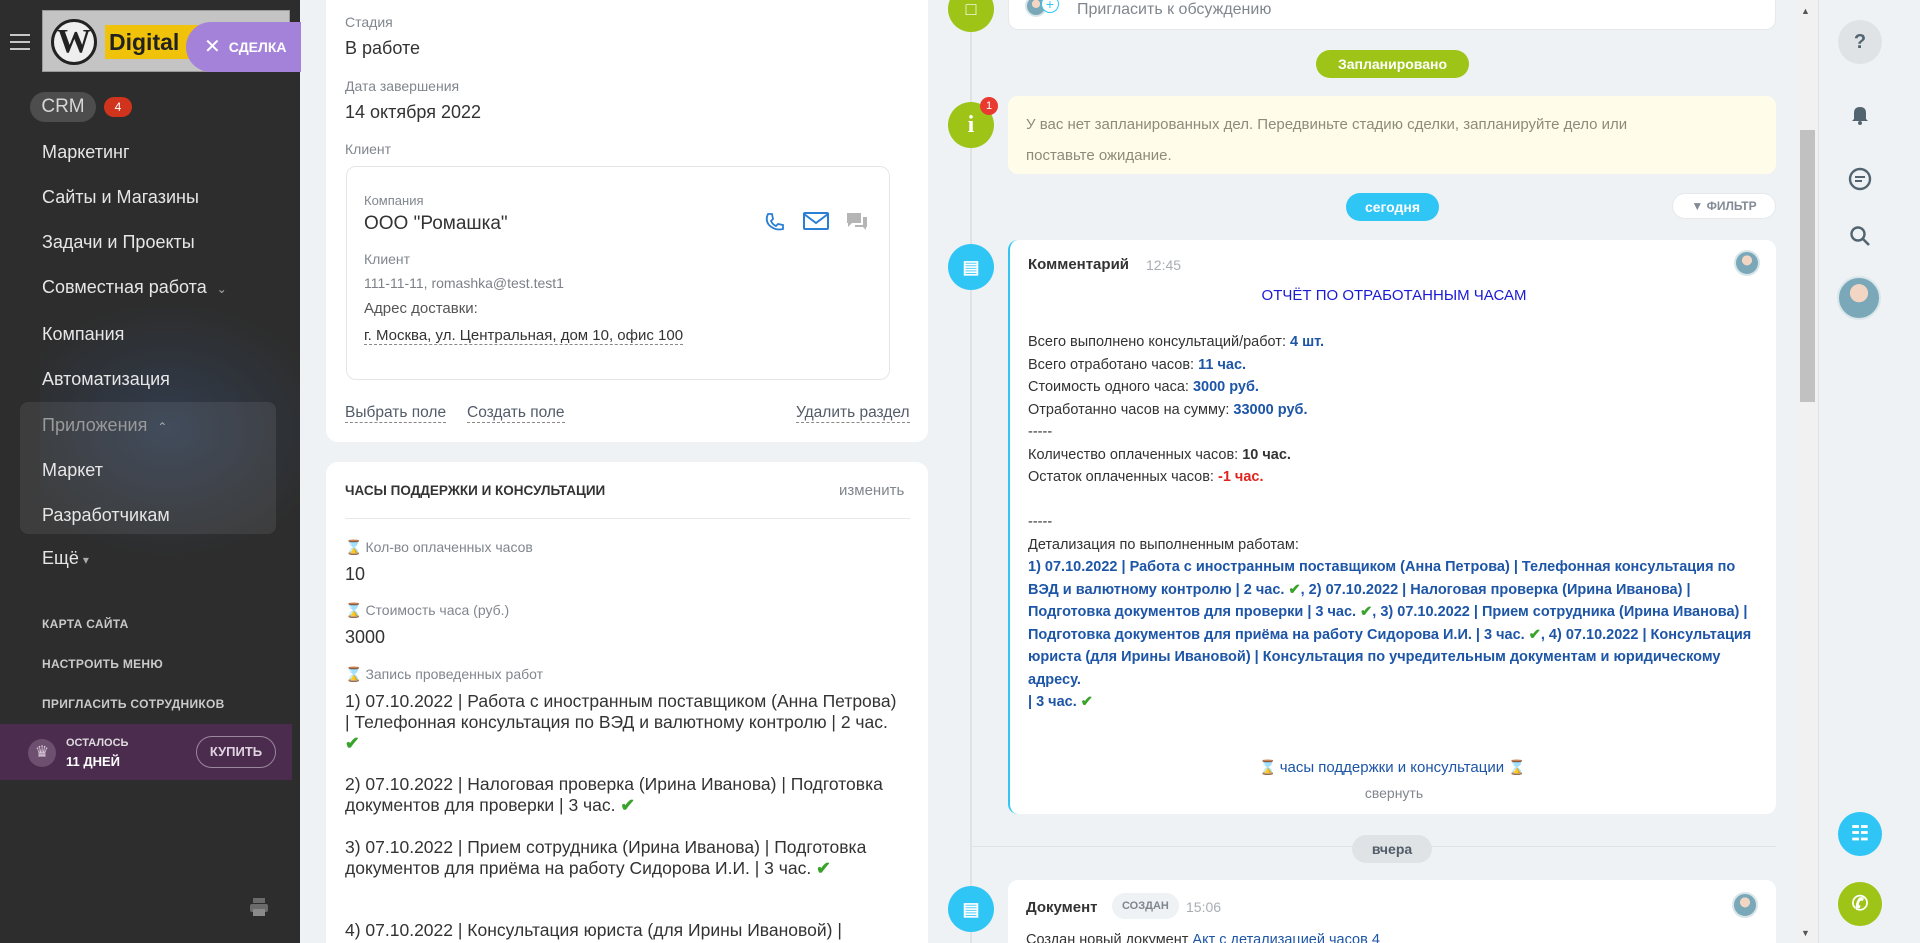 The image size is (1920, 943). What do you see at coordinates (102, 664) in the screenshot?
I see `configure-menu-link: НАСТРОИТЬ МЕНЮ` at bounding box center [102, 664].